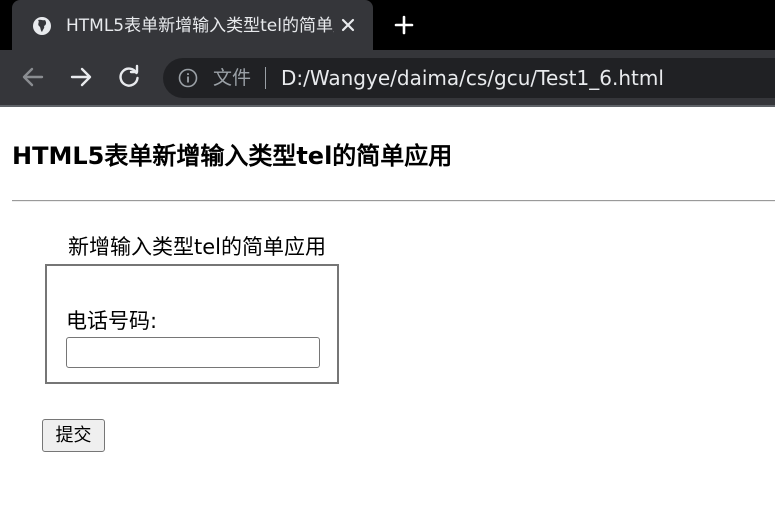 The width and height of the screenshot is (775, 514). I want to click on arrow-left-icon, so click(33, 77).